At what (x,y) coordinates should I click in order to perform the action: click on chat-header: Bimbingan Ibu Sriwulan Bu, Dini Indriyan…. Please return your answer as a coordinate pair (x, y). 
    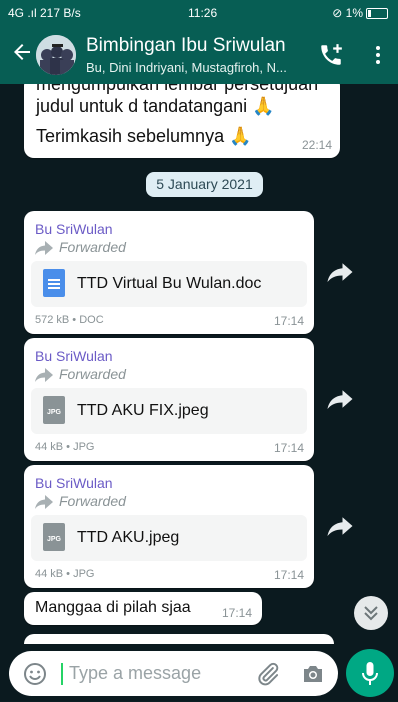
    Looking at the image, I should click on (199, 55).